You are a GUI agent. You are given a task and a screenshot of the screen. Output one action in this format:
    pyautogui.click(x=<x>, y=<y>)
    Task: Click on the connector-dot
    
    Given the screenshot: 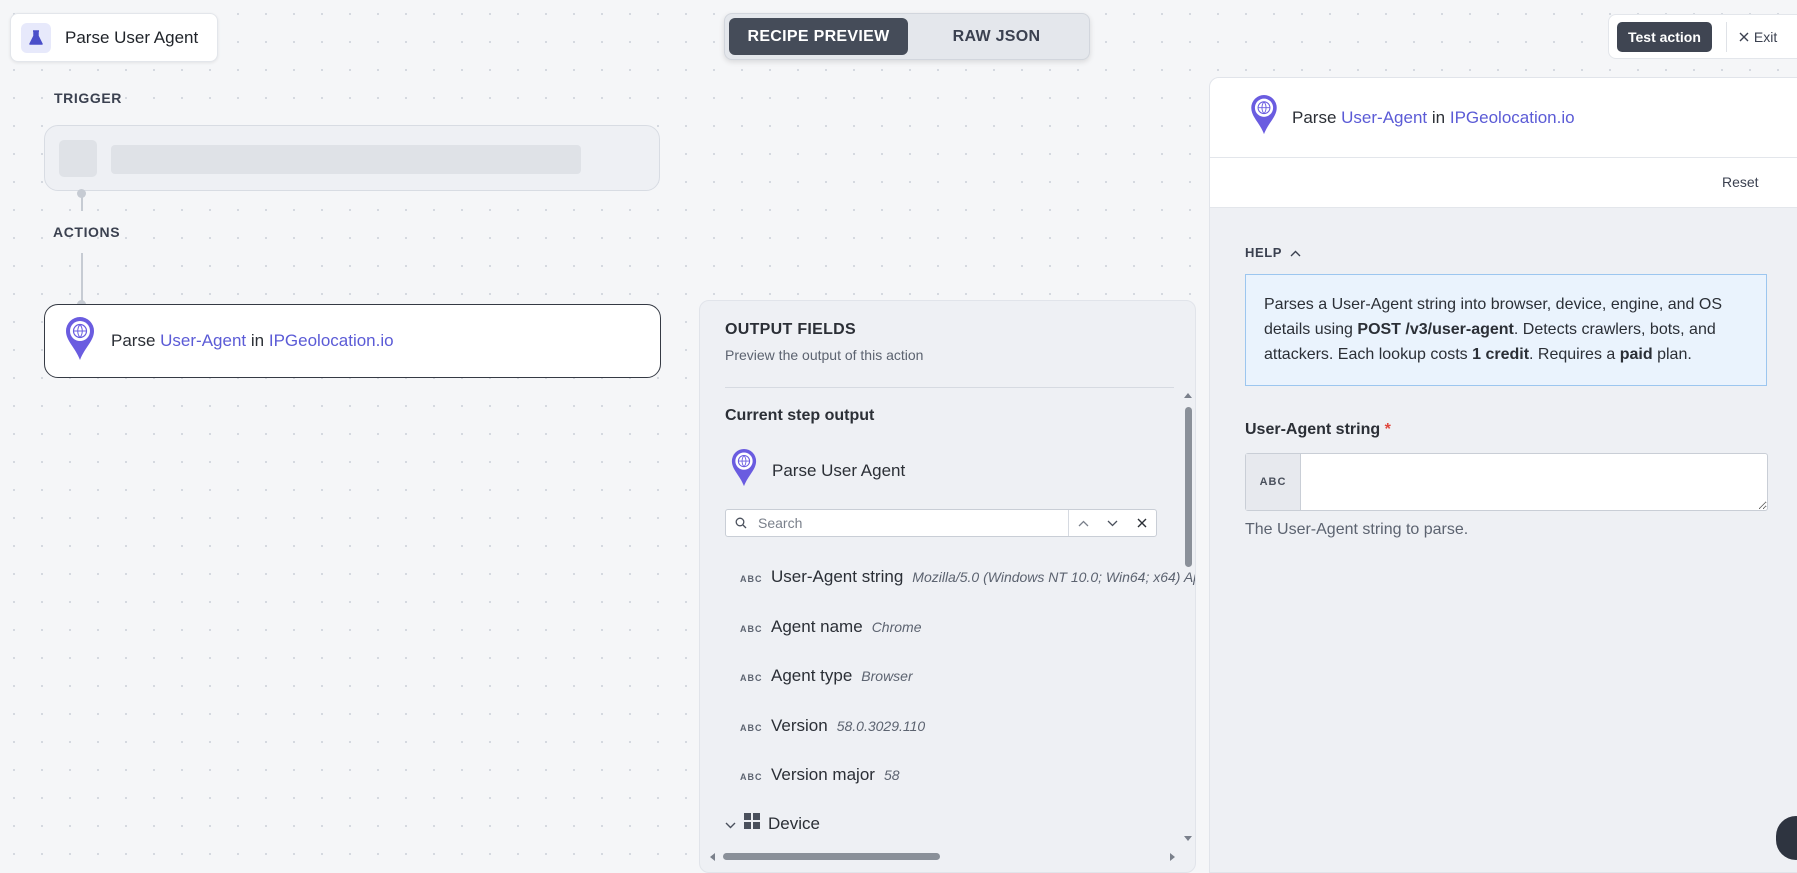 What is the action you would take?
    pyautogui.click(x=81, y=193)
    